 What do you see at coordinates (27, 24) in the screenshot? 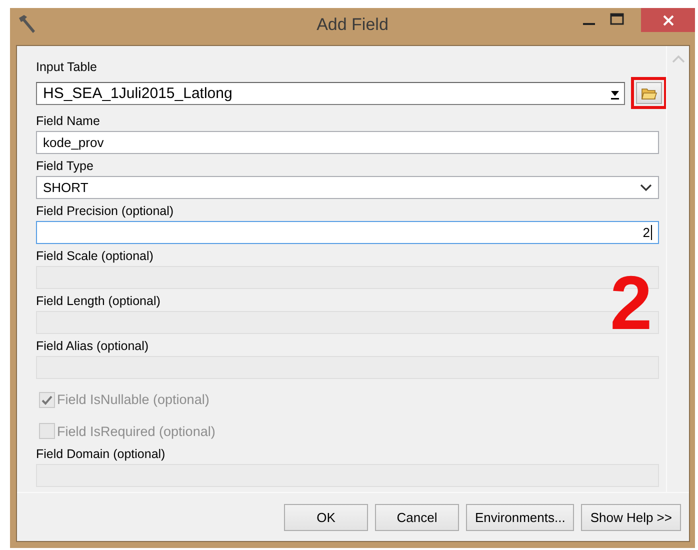
I see `hammer-icon` at bounding box center [27, 24].